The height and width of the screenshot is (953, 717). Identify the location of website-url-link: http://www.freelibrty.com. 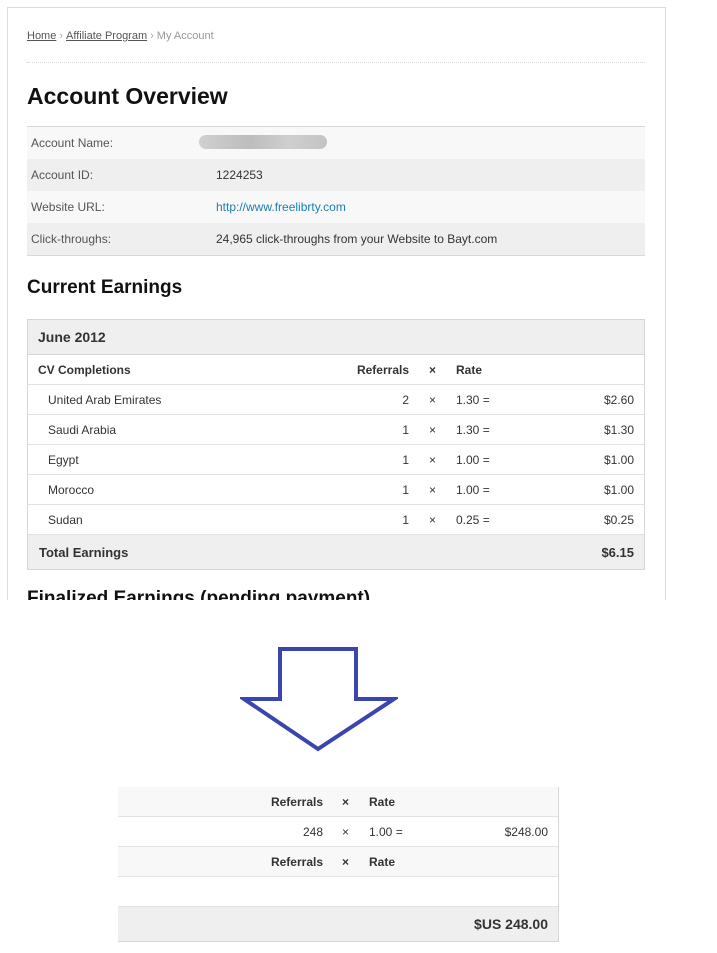
(430, 207).